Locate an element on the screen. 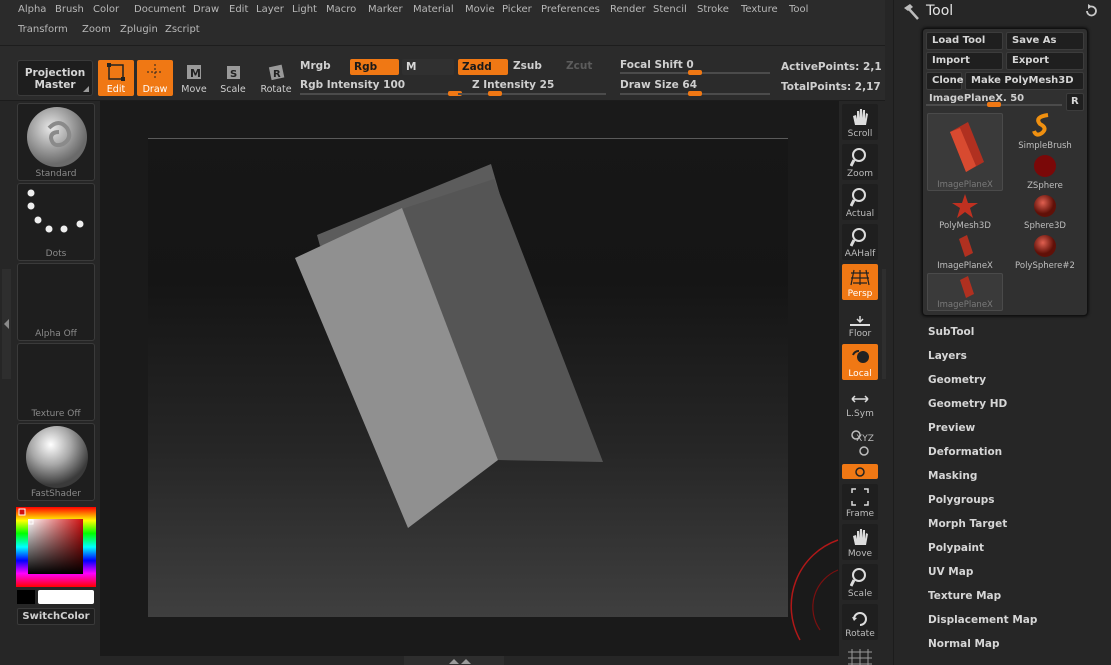 The image size is (1111, 665). menu-marker: Marker is located at coordinates (385, 9).